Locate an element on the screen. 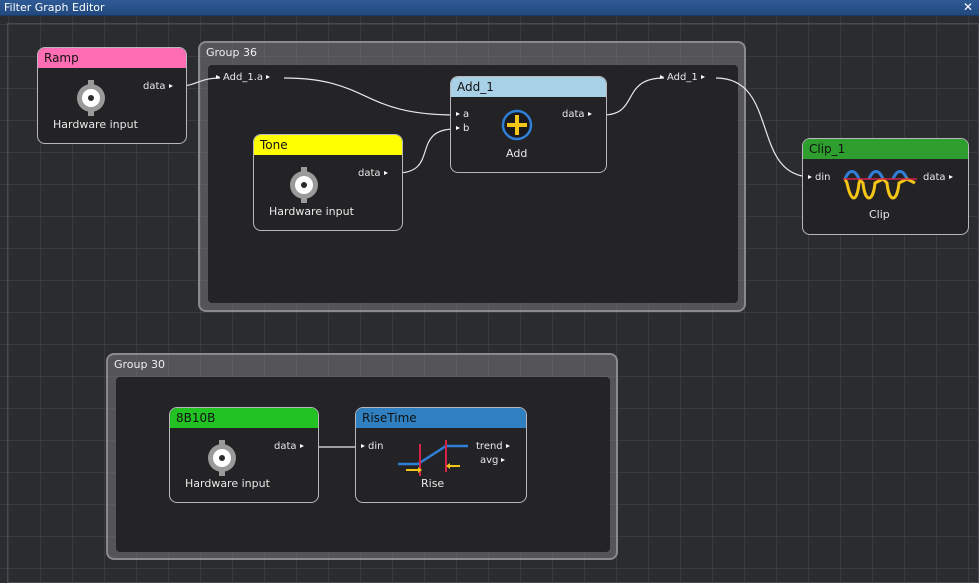 The width and height of the screenshot is (979, 583). node-caption: Rise is located at coordinates (433, 483).